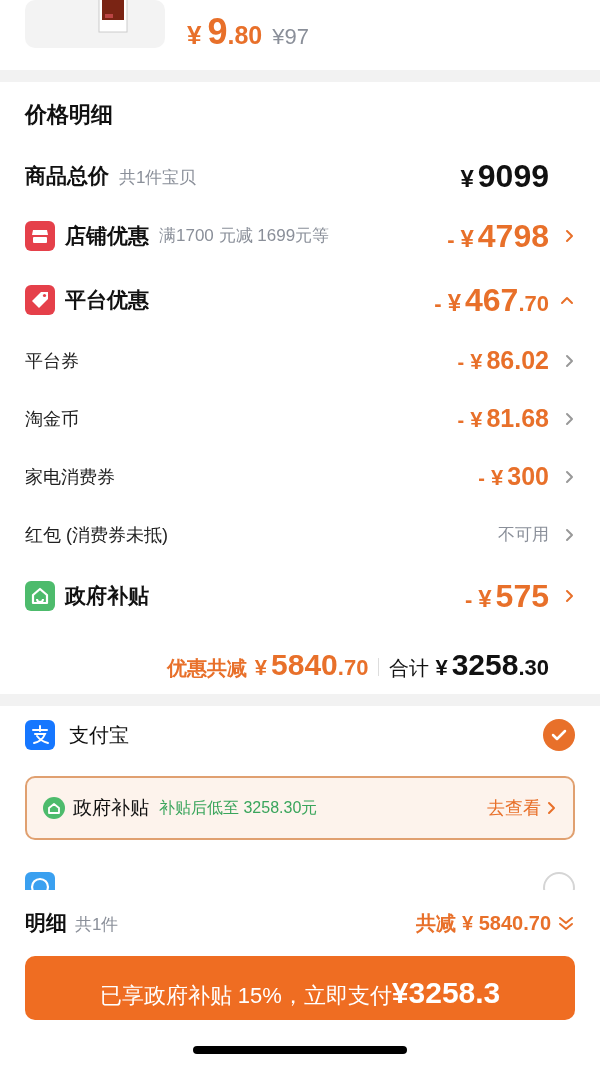 The width and height of the screenshot is (600, 1080). What do you see at coordinates (40, 236) in the screenshot?
I see `shop-icon` at bounding box center [40, 236].